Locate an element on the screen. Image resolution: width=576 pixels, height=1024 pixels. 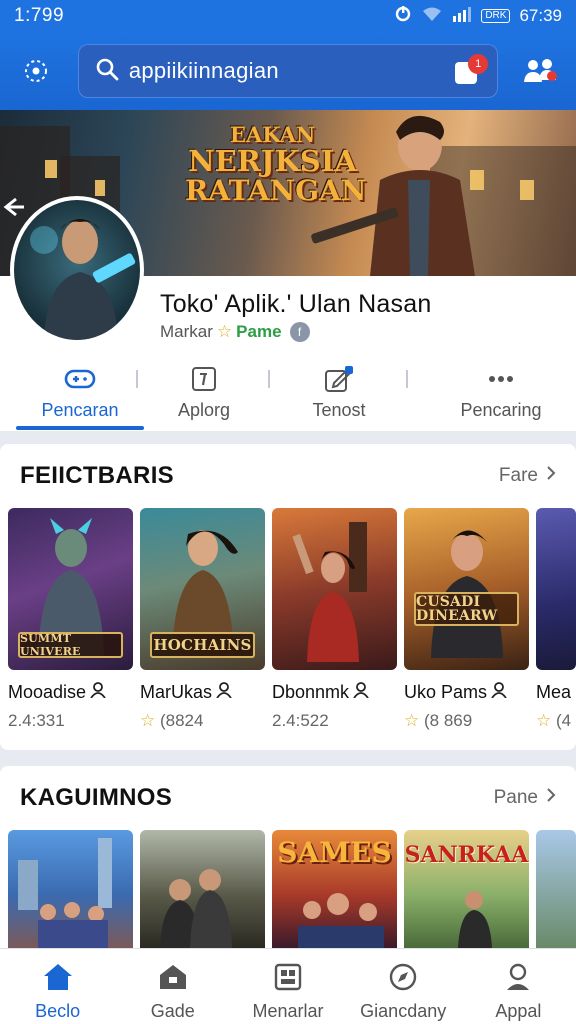
back-arrow-icon is located at coordinates (13, 207).